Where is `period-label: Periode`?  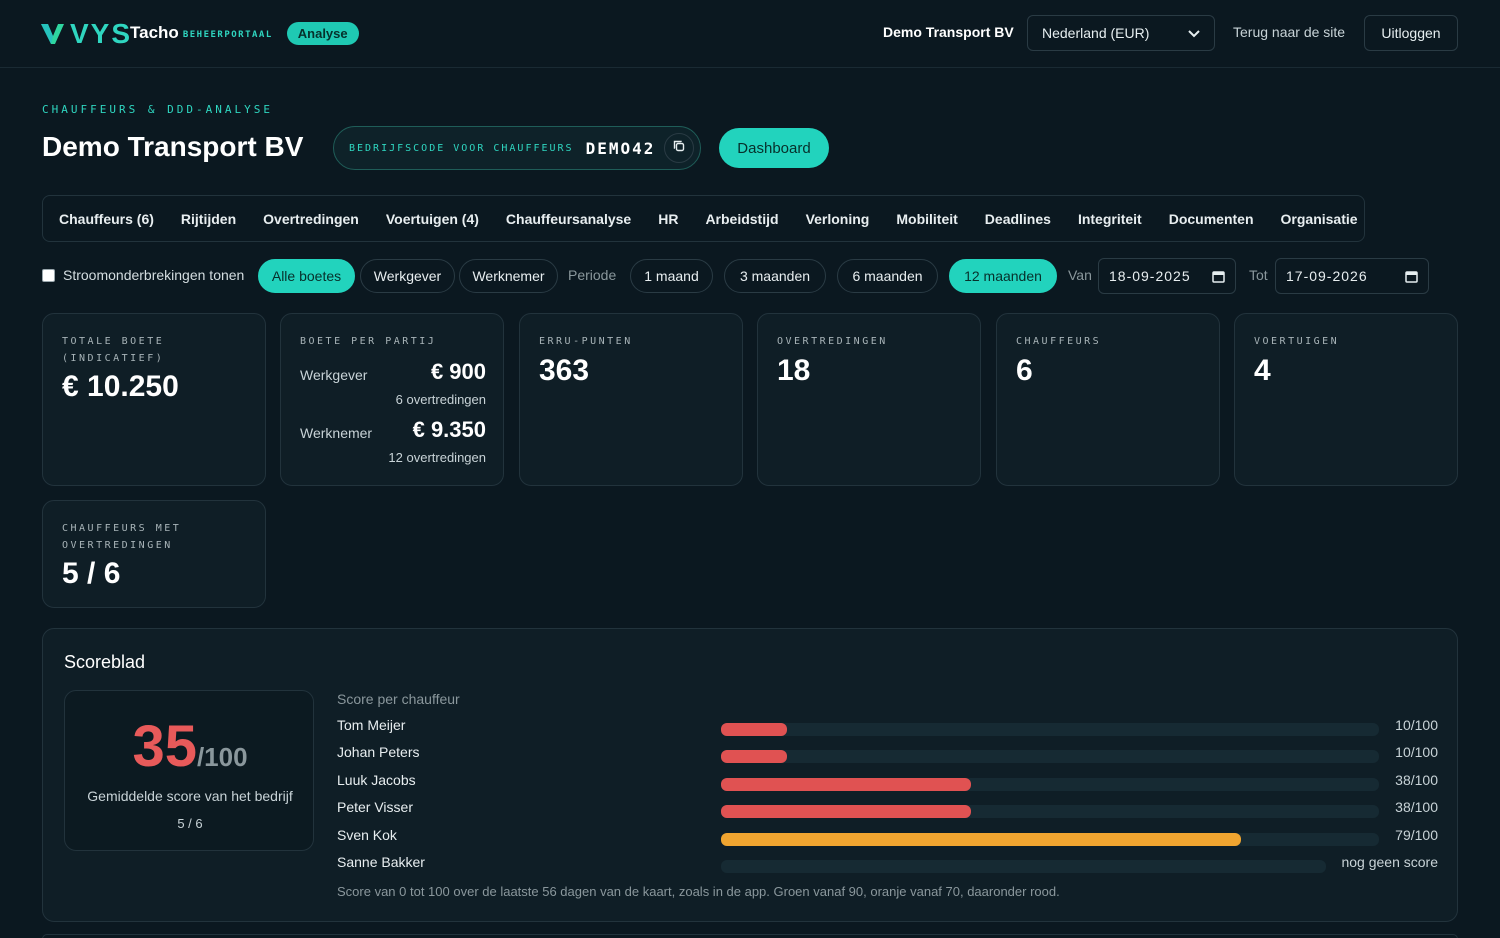 period-label: Periode is located at coordinates (592, 275).